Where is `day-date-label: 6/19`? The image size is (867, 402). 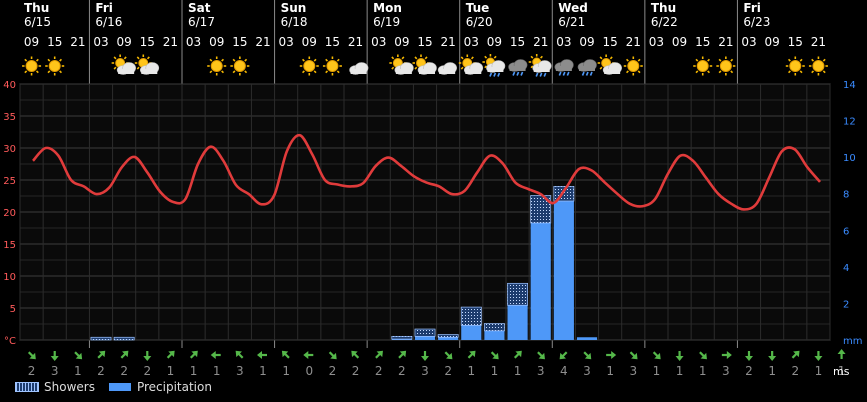
day-date-label: 6/19 is located at coordinates (386, 22).